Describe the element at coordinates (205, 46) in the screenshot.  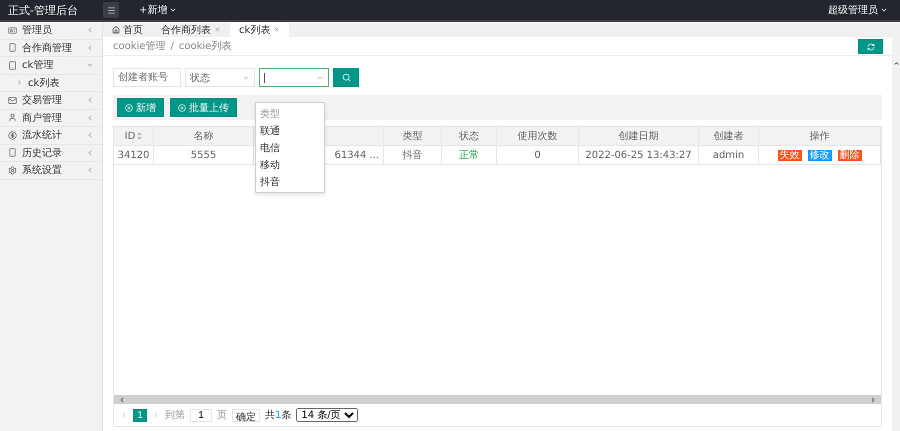
I see `breadcrumb-link: cookie列表` at that location.